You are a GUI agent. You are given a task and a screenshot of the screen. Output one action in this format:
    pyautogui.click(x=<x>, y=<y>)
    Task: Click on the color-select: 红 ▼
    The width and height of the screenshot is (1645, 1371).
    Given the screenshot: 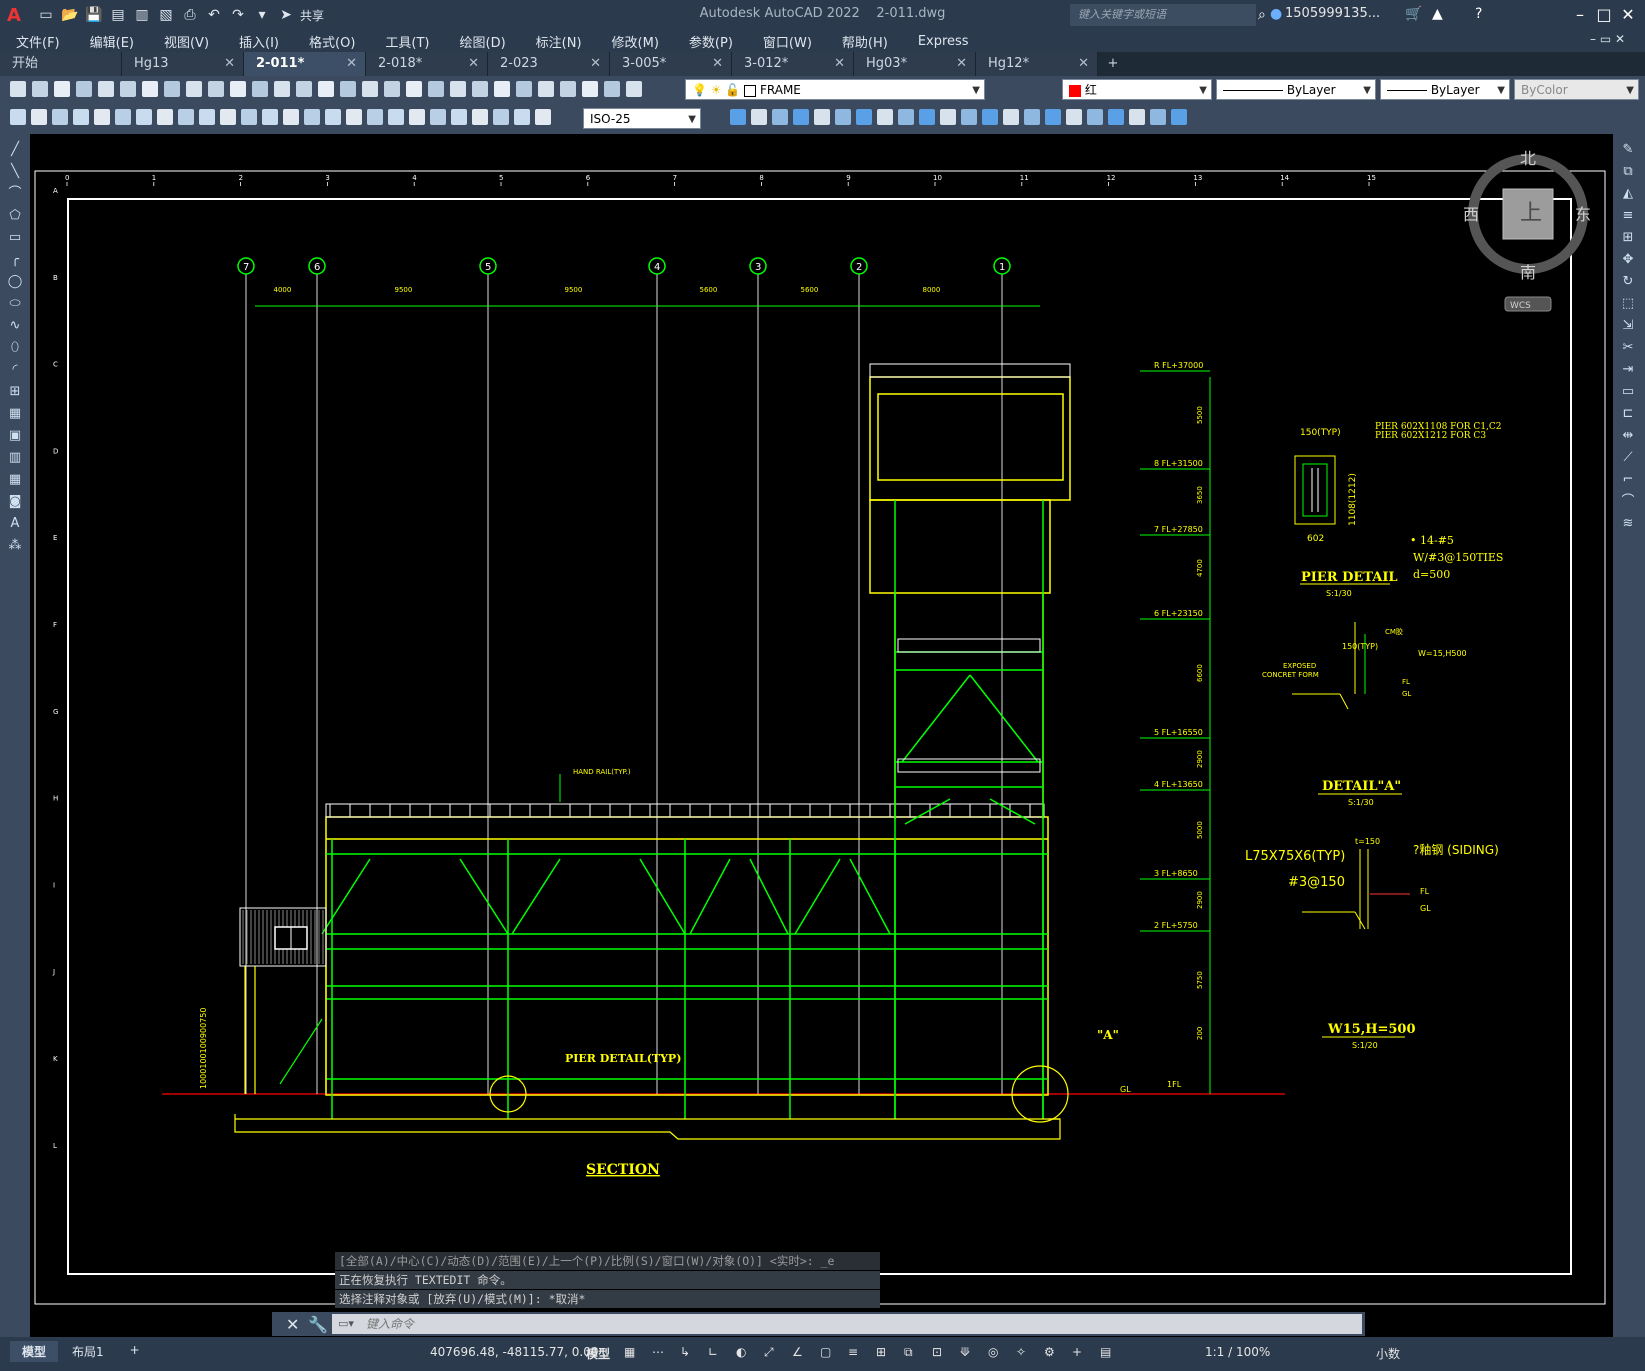 What is the action you would take?
    pyautogui.click(x=1137, y=89)
    